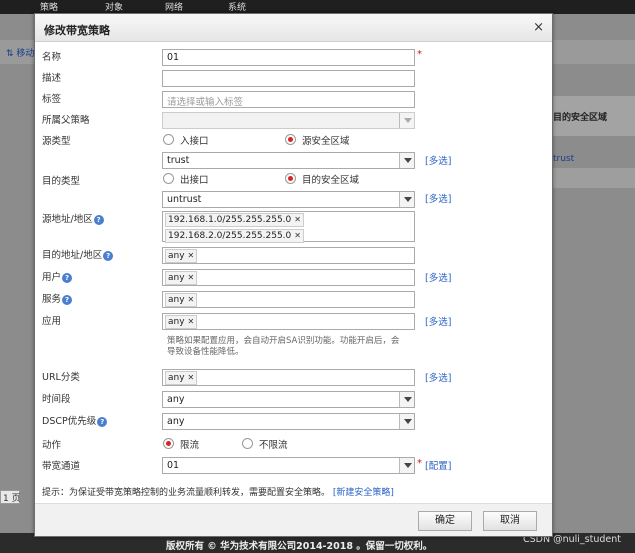 This screenshot has height=553, width=635. I want to click on radio-egress-interface-label: 出接口, so click(194, 180).